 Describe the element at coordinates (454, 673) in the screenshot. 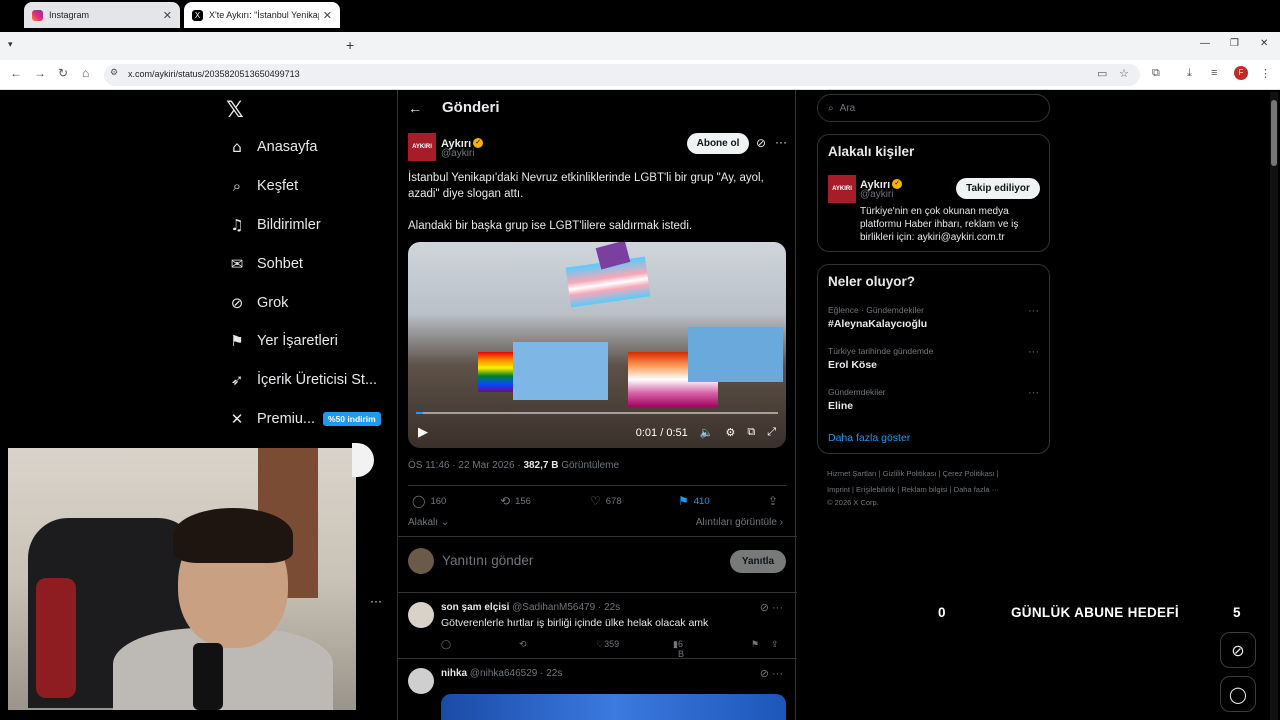

I see `comment-author: nihka` at that location.